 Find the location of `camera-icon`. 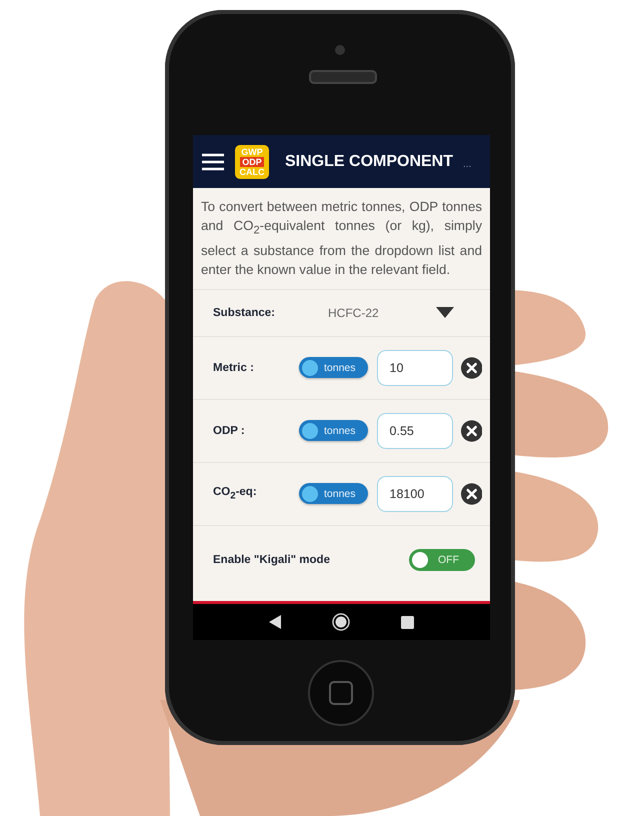

camera-icon is located at coordinates (340, 50).